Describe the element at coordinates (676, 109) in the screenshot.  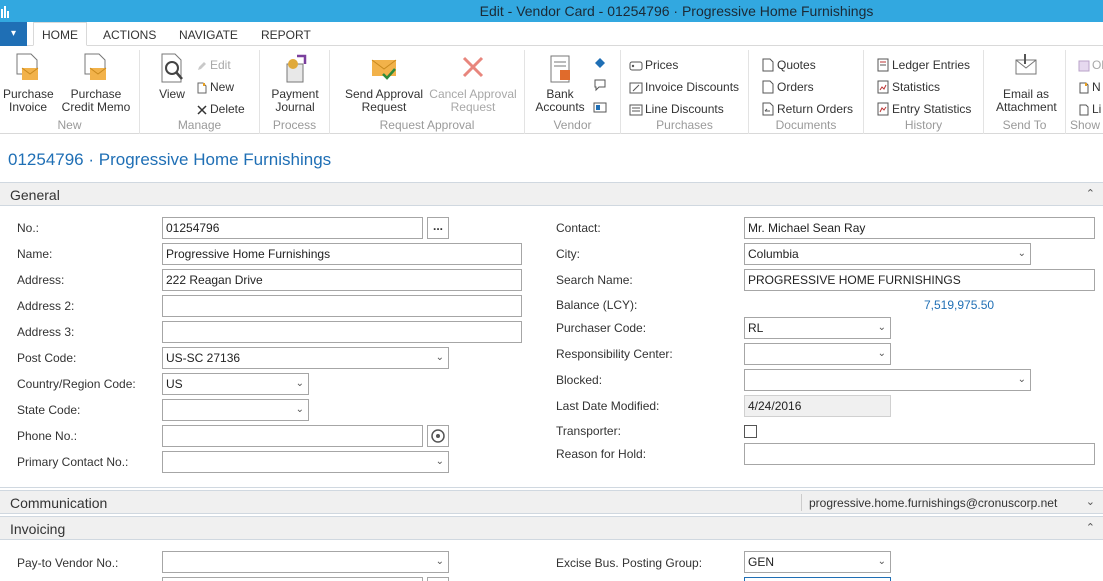
I see `line-discounts-button: Line Discounts` at that location.